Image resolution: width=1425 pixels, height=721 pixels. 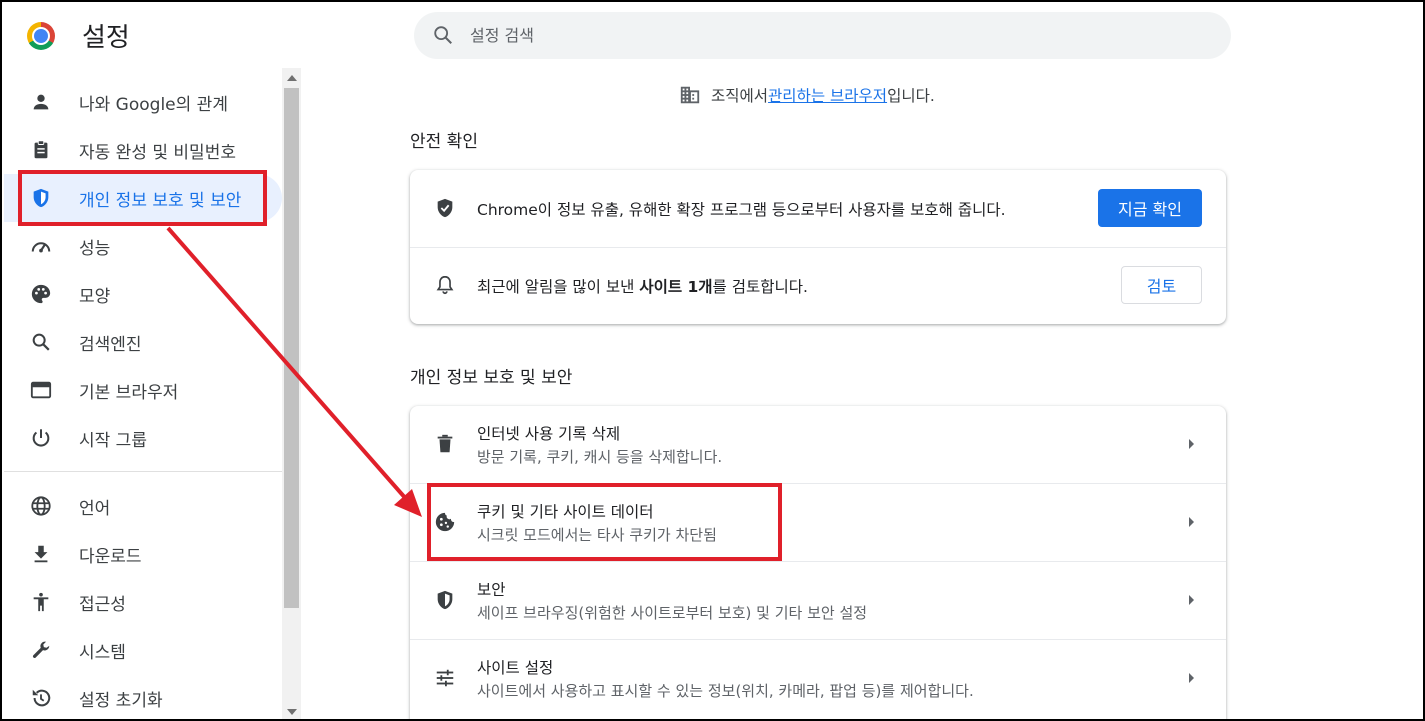 What do you see at coordinates (102, 652) in the screenshot?
I see `sidebar-item-label: 시스템` at bounding box center [102, 652].